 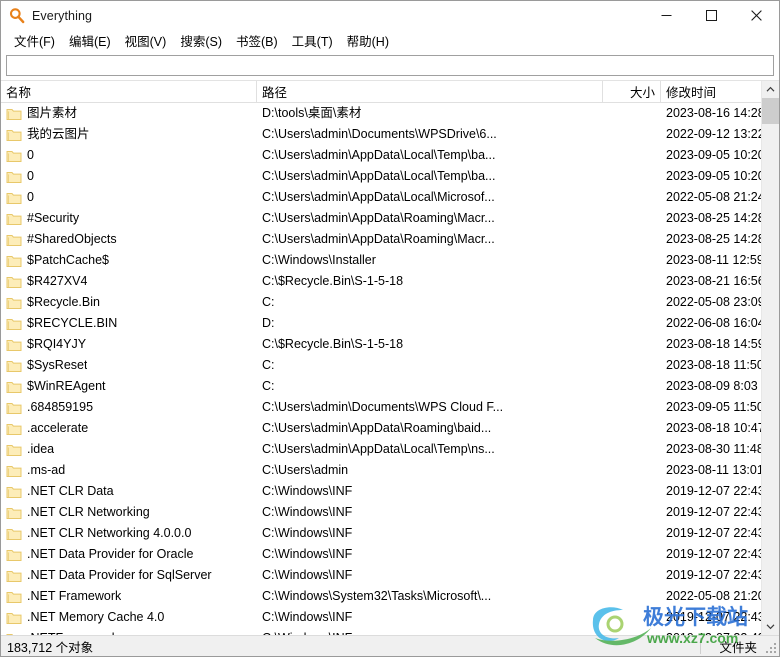 I want to click on table-row: $Recycle.Bin C: 2022-05-08 23:09, so click(x=381, y=302).